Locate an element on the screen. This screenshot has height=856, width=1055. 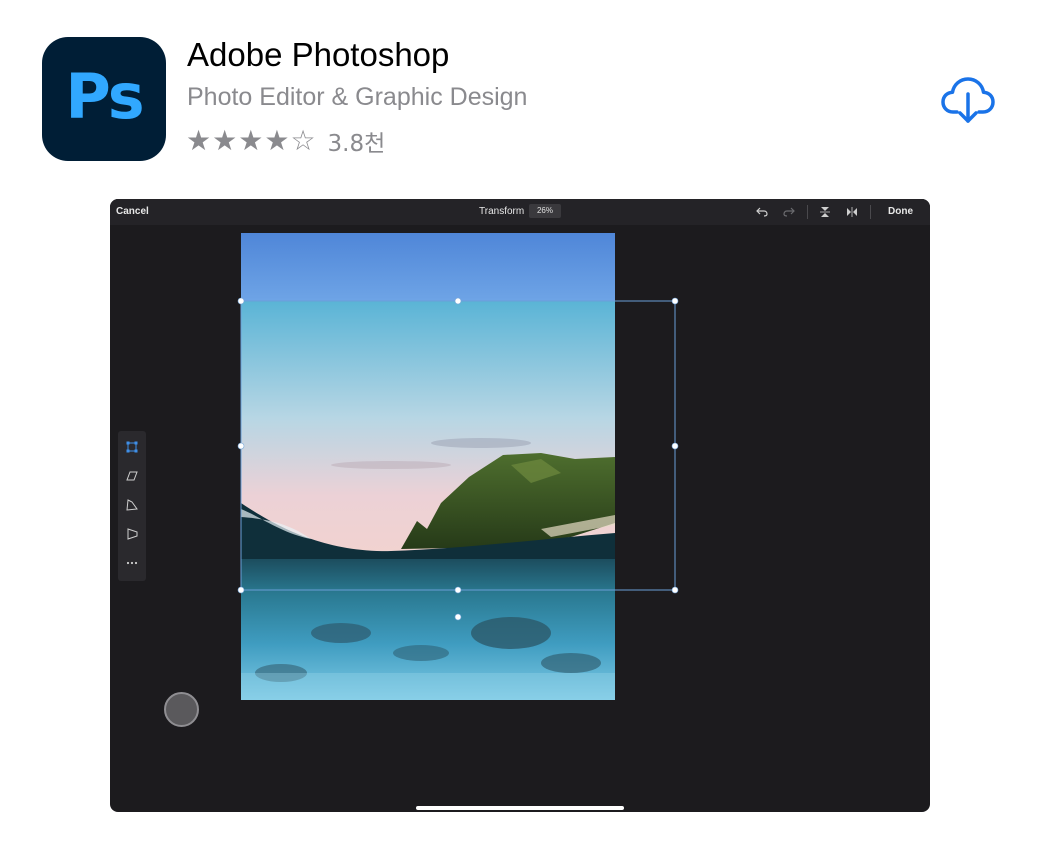
download-button is located at coordinates (968, 100).